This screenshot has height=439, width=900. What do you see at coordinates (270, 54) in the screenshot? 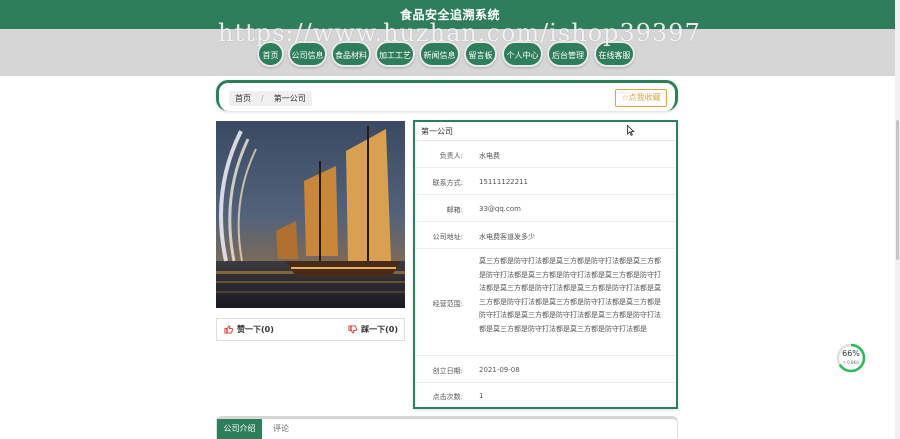
I see `nav-item-home: 首页` at bounding box center [270, 54].